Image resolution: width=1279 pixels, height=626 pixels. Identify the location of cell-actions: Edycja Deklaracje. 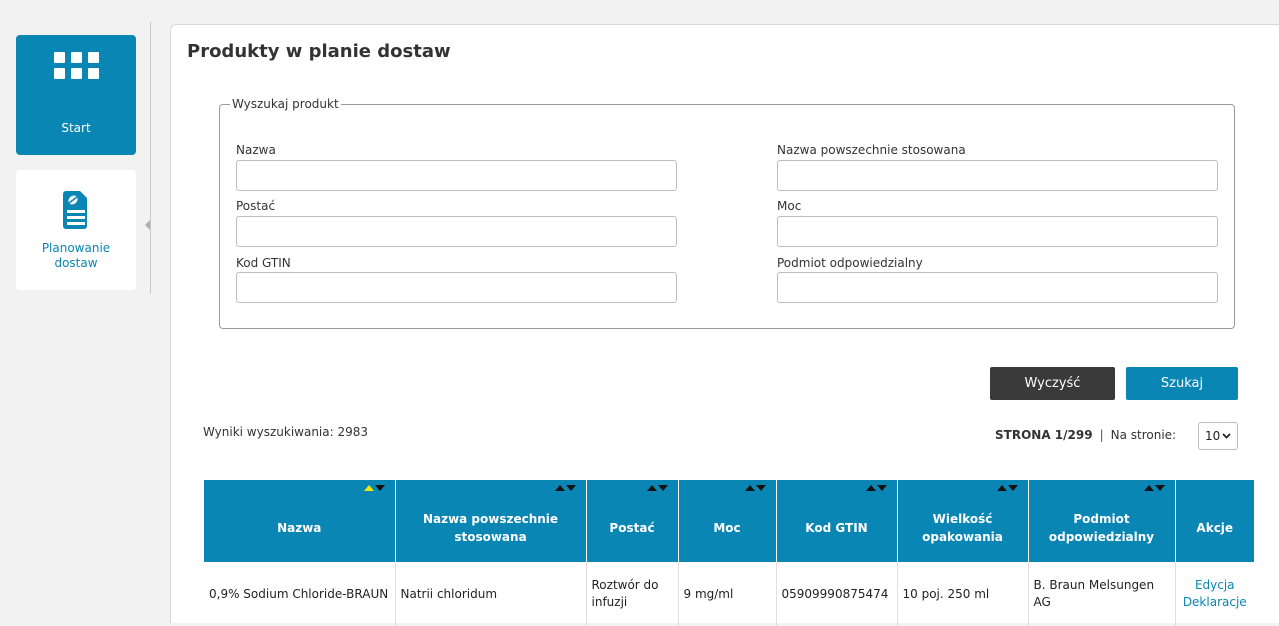
(1214, 594).